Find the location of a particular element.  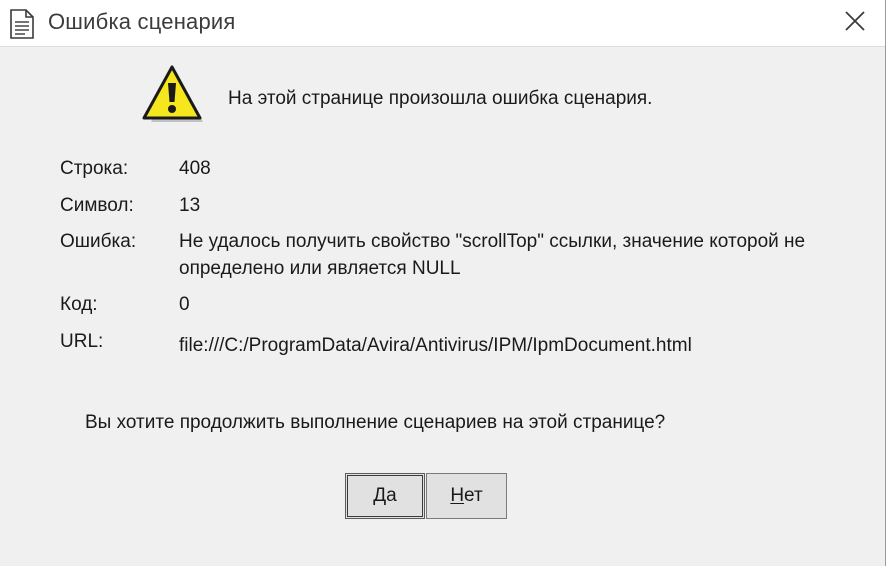

title-bar: Ошибка сценария is located at coordinates (442, 23).